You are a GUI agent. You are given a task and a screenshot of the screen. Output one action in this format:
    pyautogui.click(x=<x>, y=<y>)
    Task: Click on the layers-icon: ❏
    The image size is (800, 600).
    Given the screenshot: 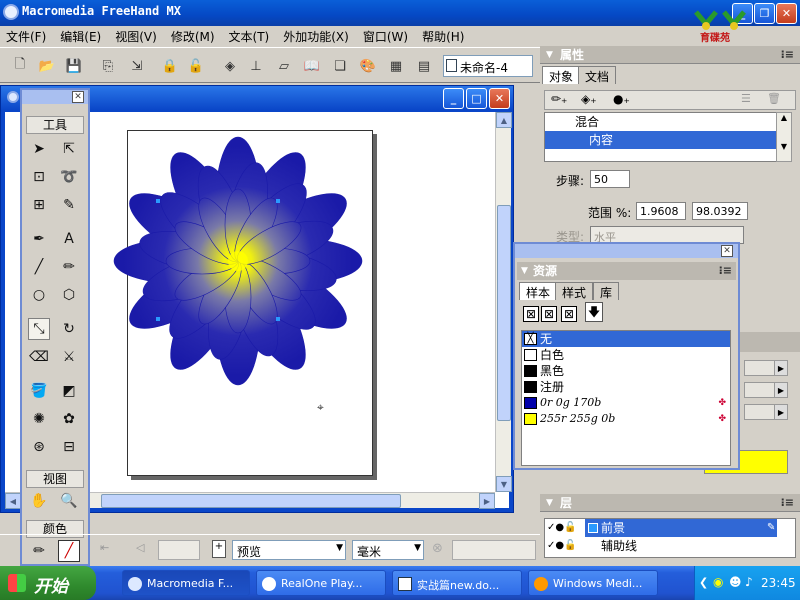 What is the action you would take?
    pyautogui.click(x=340, y=66)
    